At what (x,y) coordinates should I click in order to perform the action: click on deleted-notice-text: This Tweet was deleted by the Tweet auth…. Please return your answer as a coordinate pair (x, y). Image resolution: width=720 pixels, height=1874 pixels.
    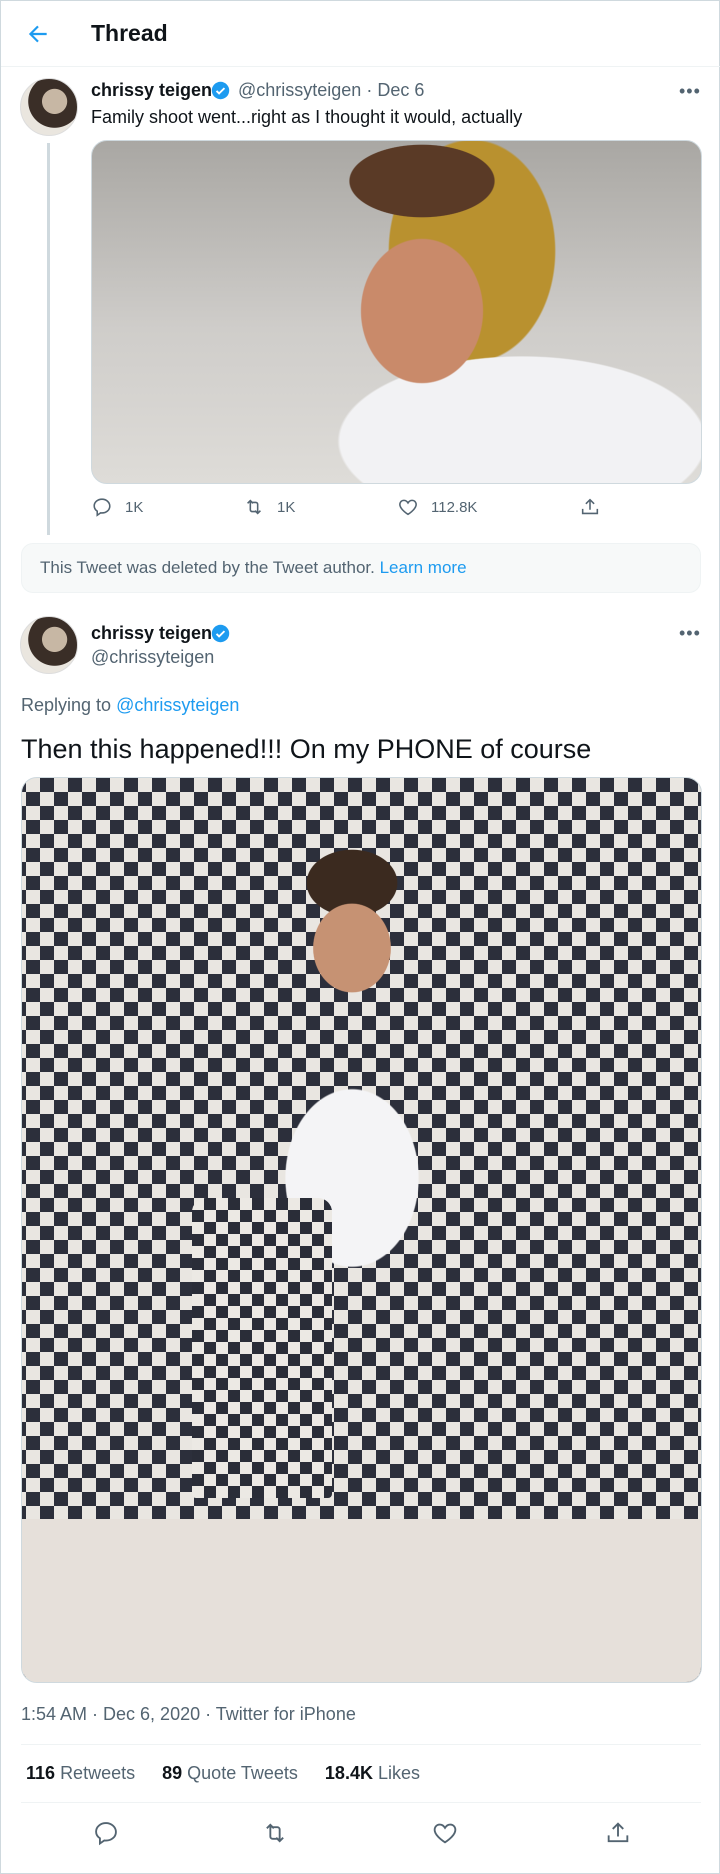
    Looking at the image, I should click on (207, 567).